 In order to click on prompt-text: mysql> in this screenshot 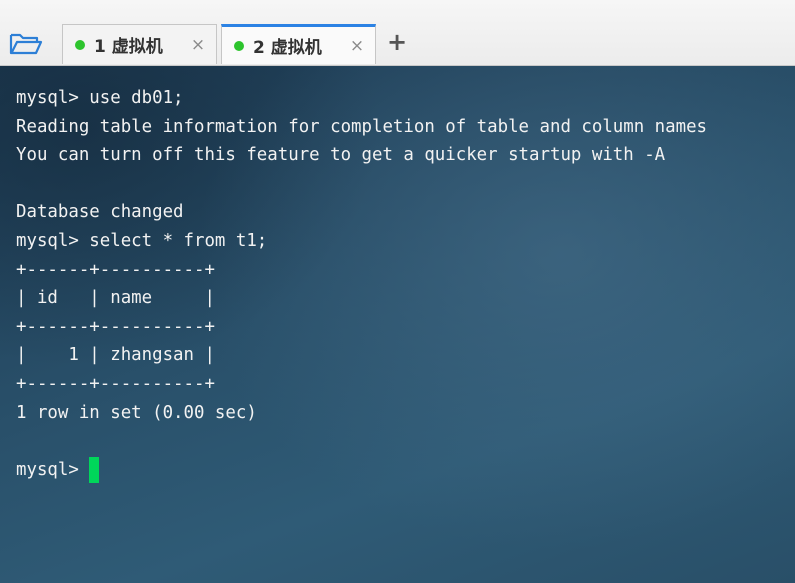, I will do `click(47, 469)`.